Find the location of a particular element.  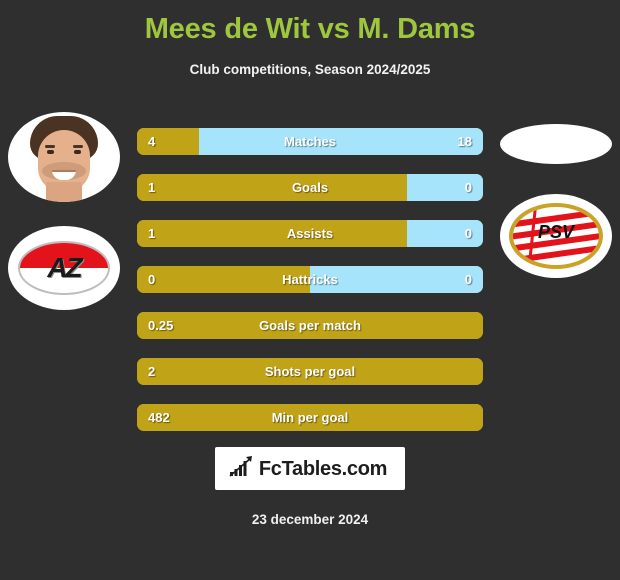

psv-crest-icon: PSV is located at coordinates (556, 236).